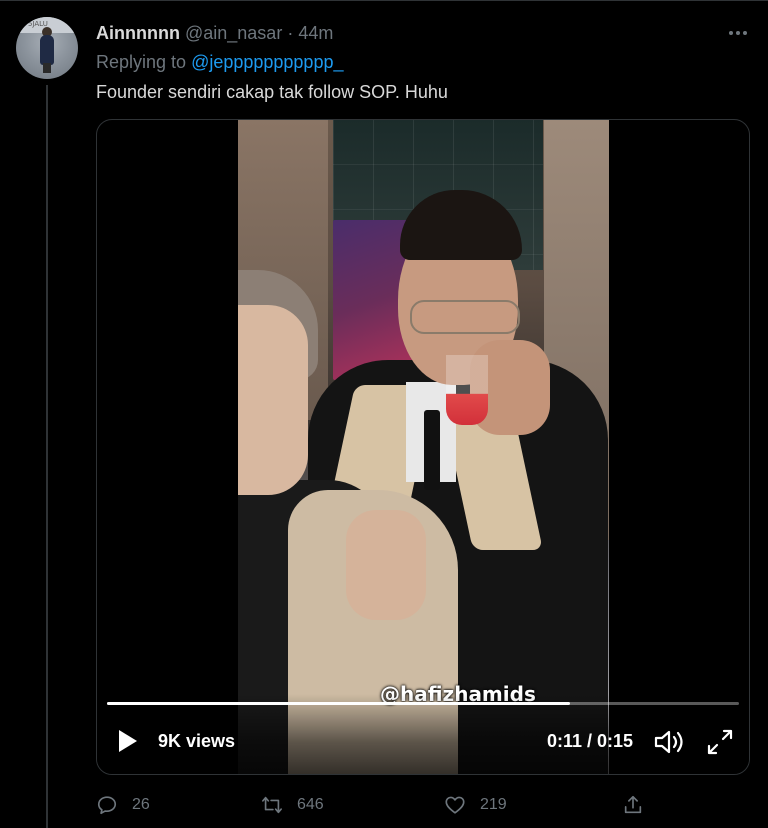 The image size is (768, 828). What do you see at coordinates (292, 805) in the screenshot?
I see `retweet-button: 646` at bounding box center [292, 805].